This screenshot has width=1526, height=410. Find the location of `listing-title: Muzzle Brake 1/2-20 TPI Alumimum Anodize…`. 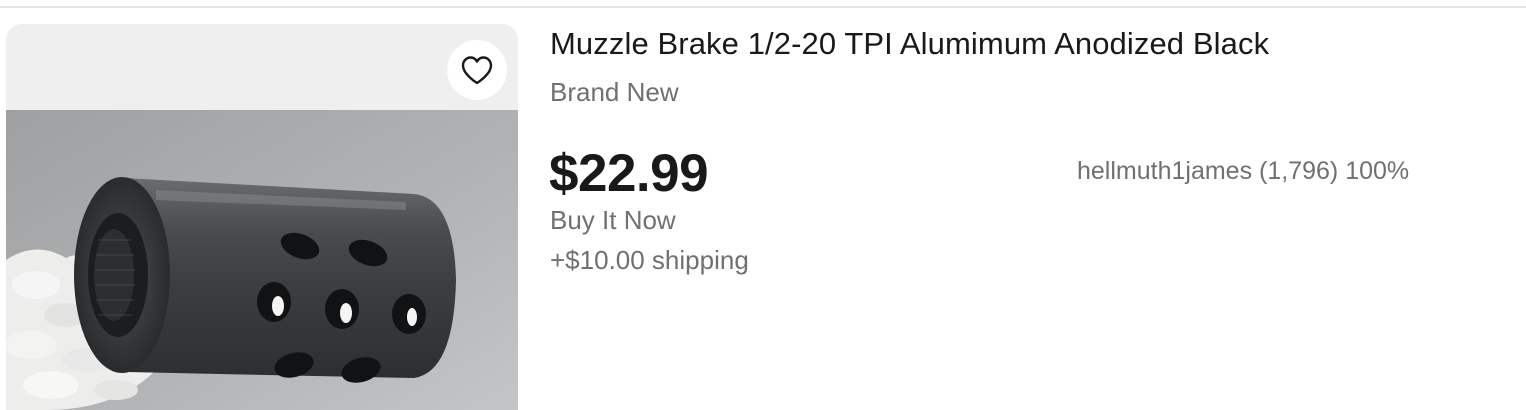

listing-title: Muzzle Brake 1/2-20 TPI Alumimum Anodize… is located at coordinates (909, 44).